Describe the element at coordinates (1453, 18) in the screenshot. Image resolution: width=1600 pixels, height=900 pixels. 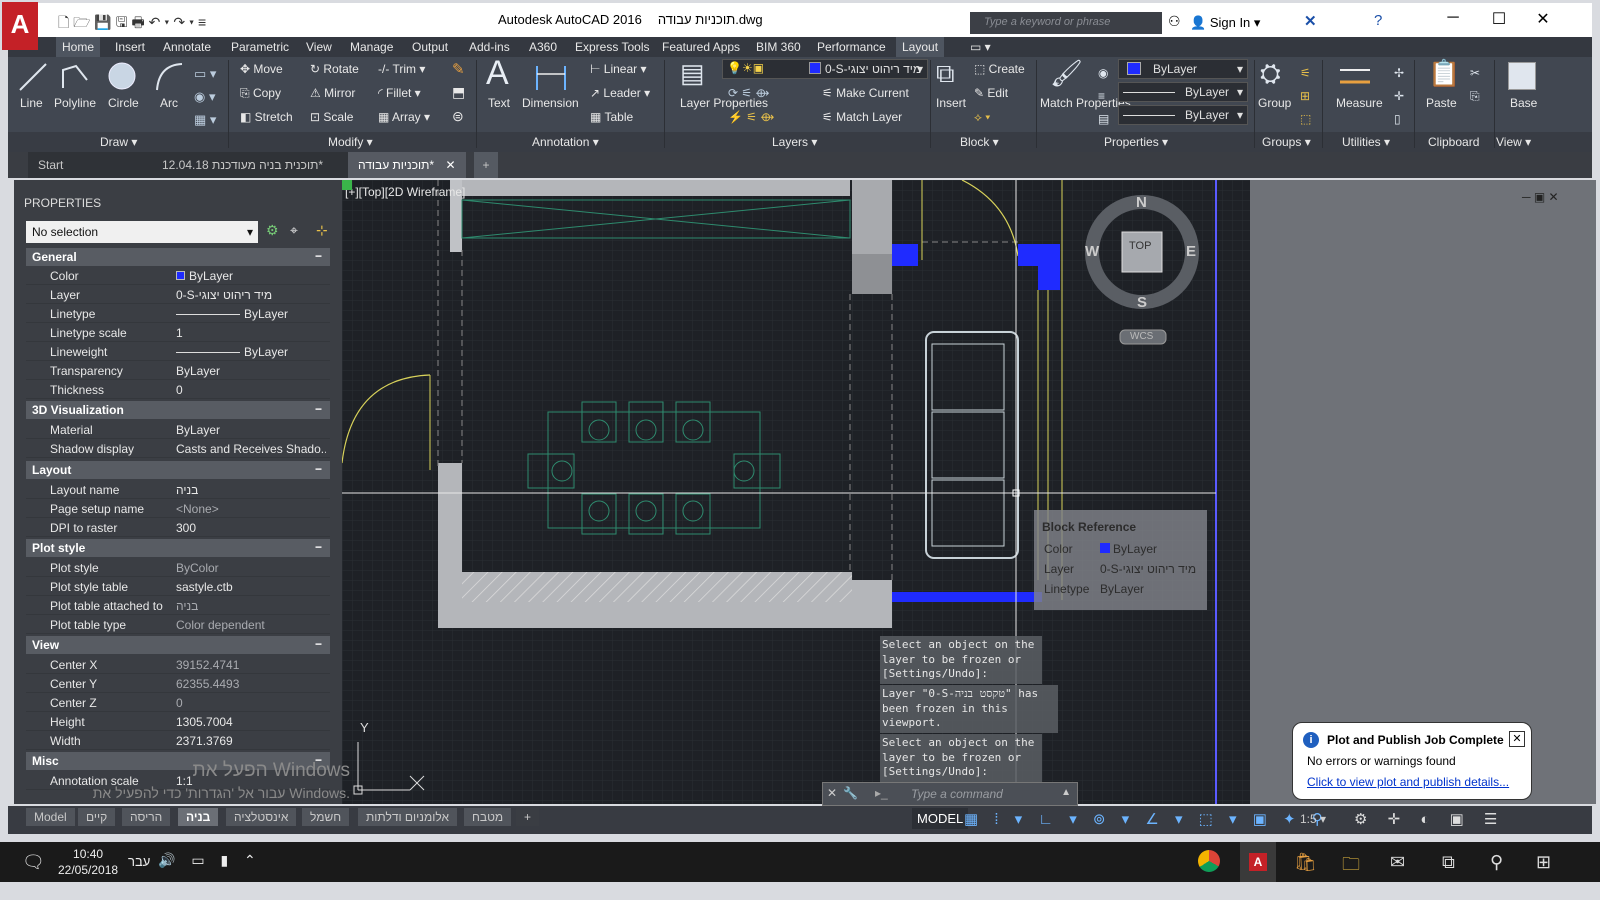
I see `minimize-icon: ─` at that location.